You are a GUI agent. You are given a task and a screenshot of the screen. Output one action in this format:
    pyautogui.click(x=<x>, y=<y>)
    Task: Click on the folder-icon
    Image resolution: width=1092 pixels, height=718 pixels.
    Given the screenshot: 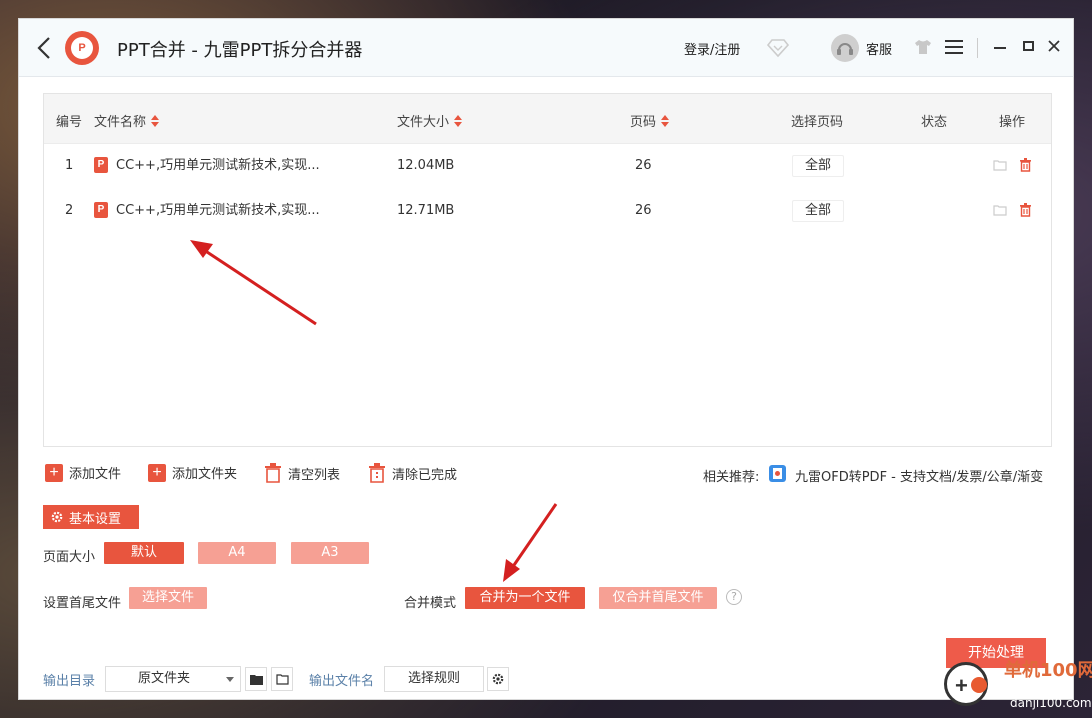 What is the action you would take?
    pyautogui.click(x=256, y=679)
    